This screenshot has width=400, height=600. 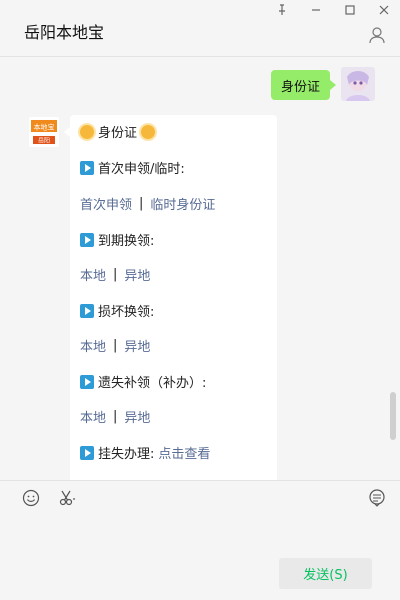 I want to click on bot-avatar: 本地宝 岳阳, so click(x=44, y=132).